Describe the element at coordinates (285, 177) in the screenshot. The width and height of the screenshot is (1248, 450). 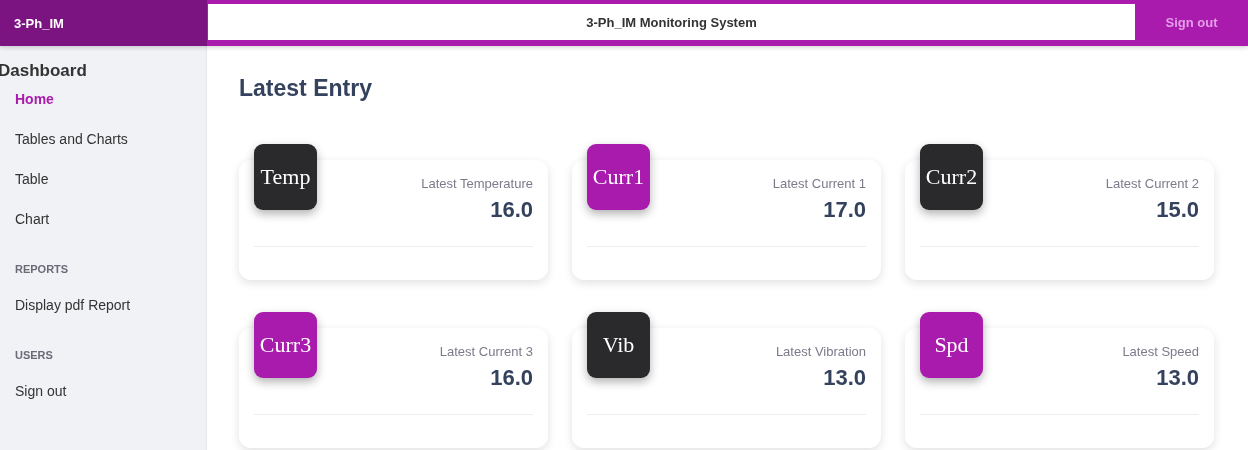
I see `stat-icon: Temp` at that location.